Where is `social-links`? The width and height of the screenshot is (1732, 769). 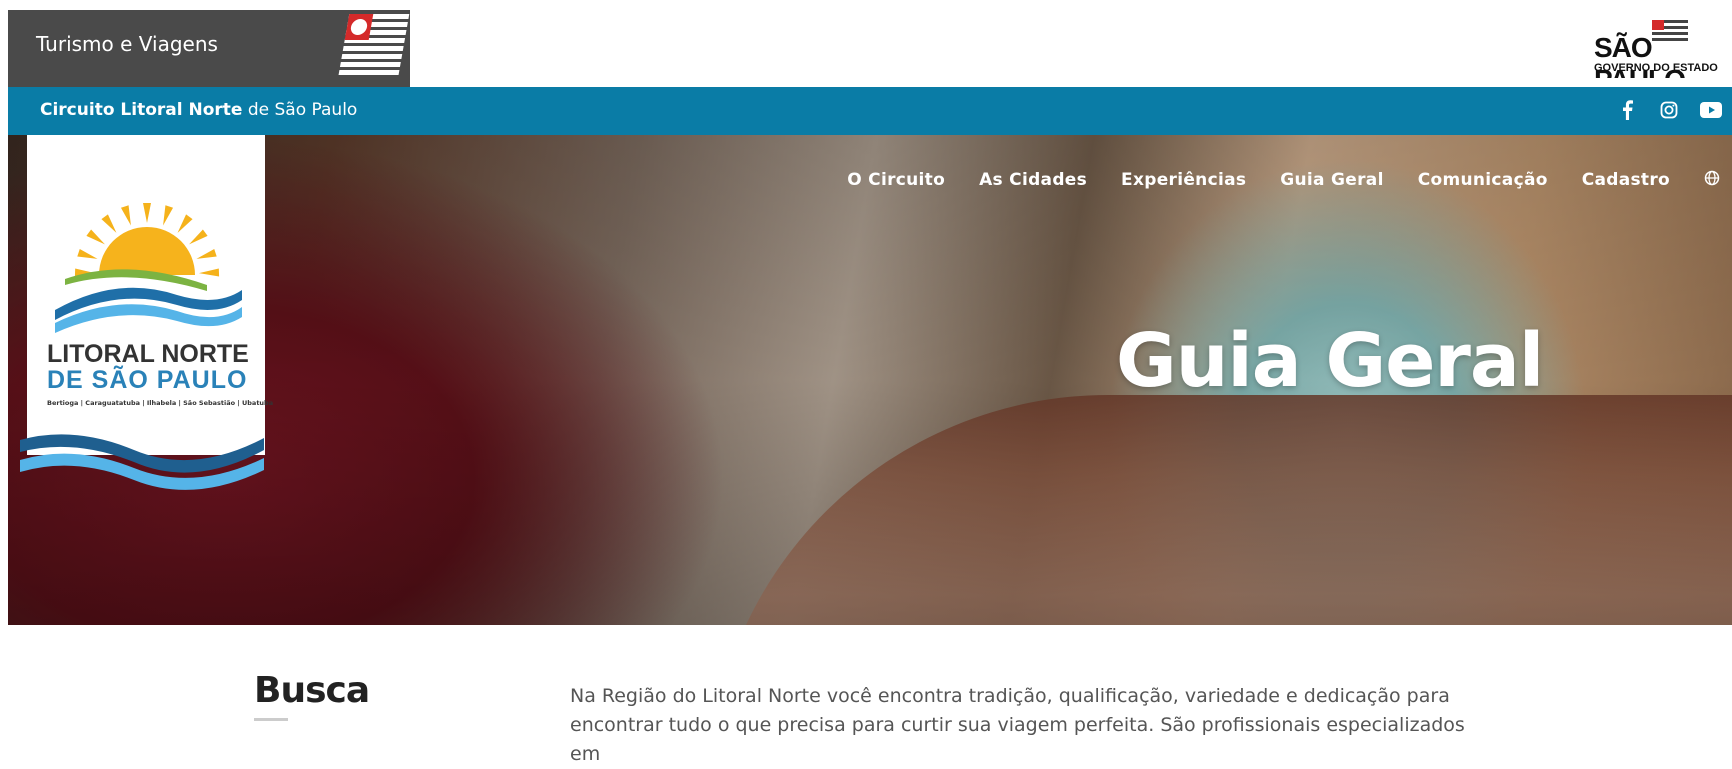
social-links is located at coordinates (1669, 110).